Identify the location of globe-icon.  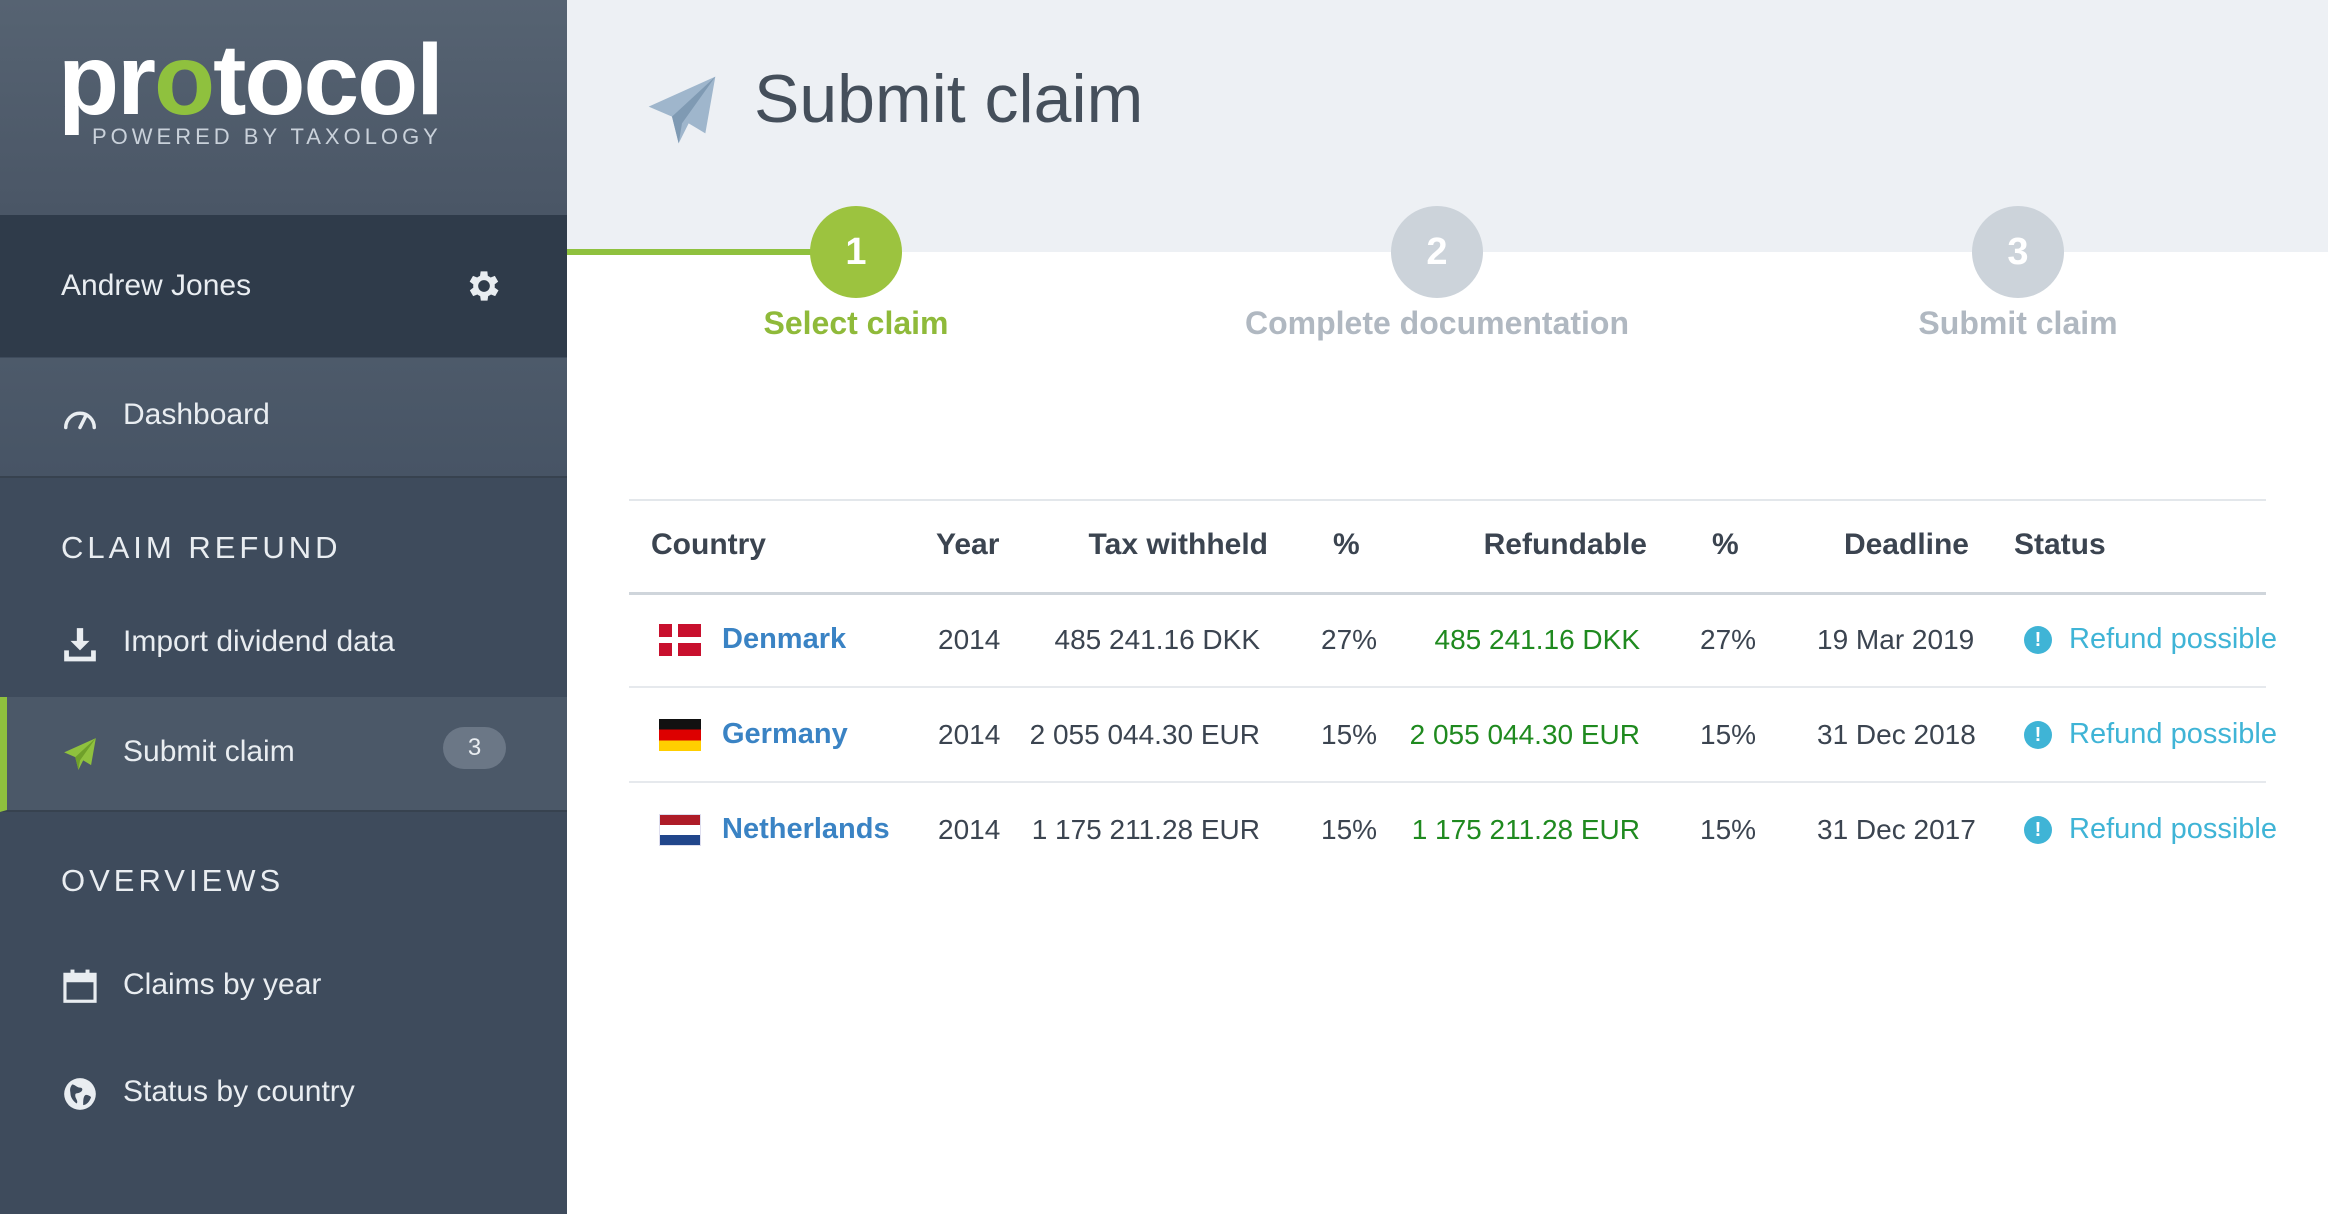
(80, 1094).